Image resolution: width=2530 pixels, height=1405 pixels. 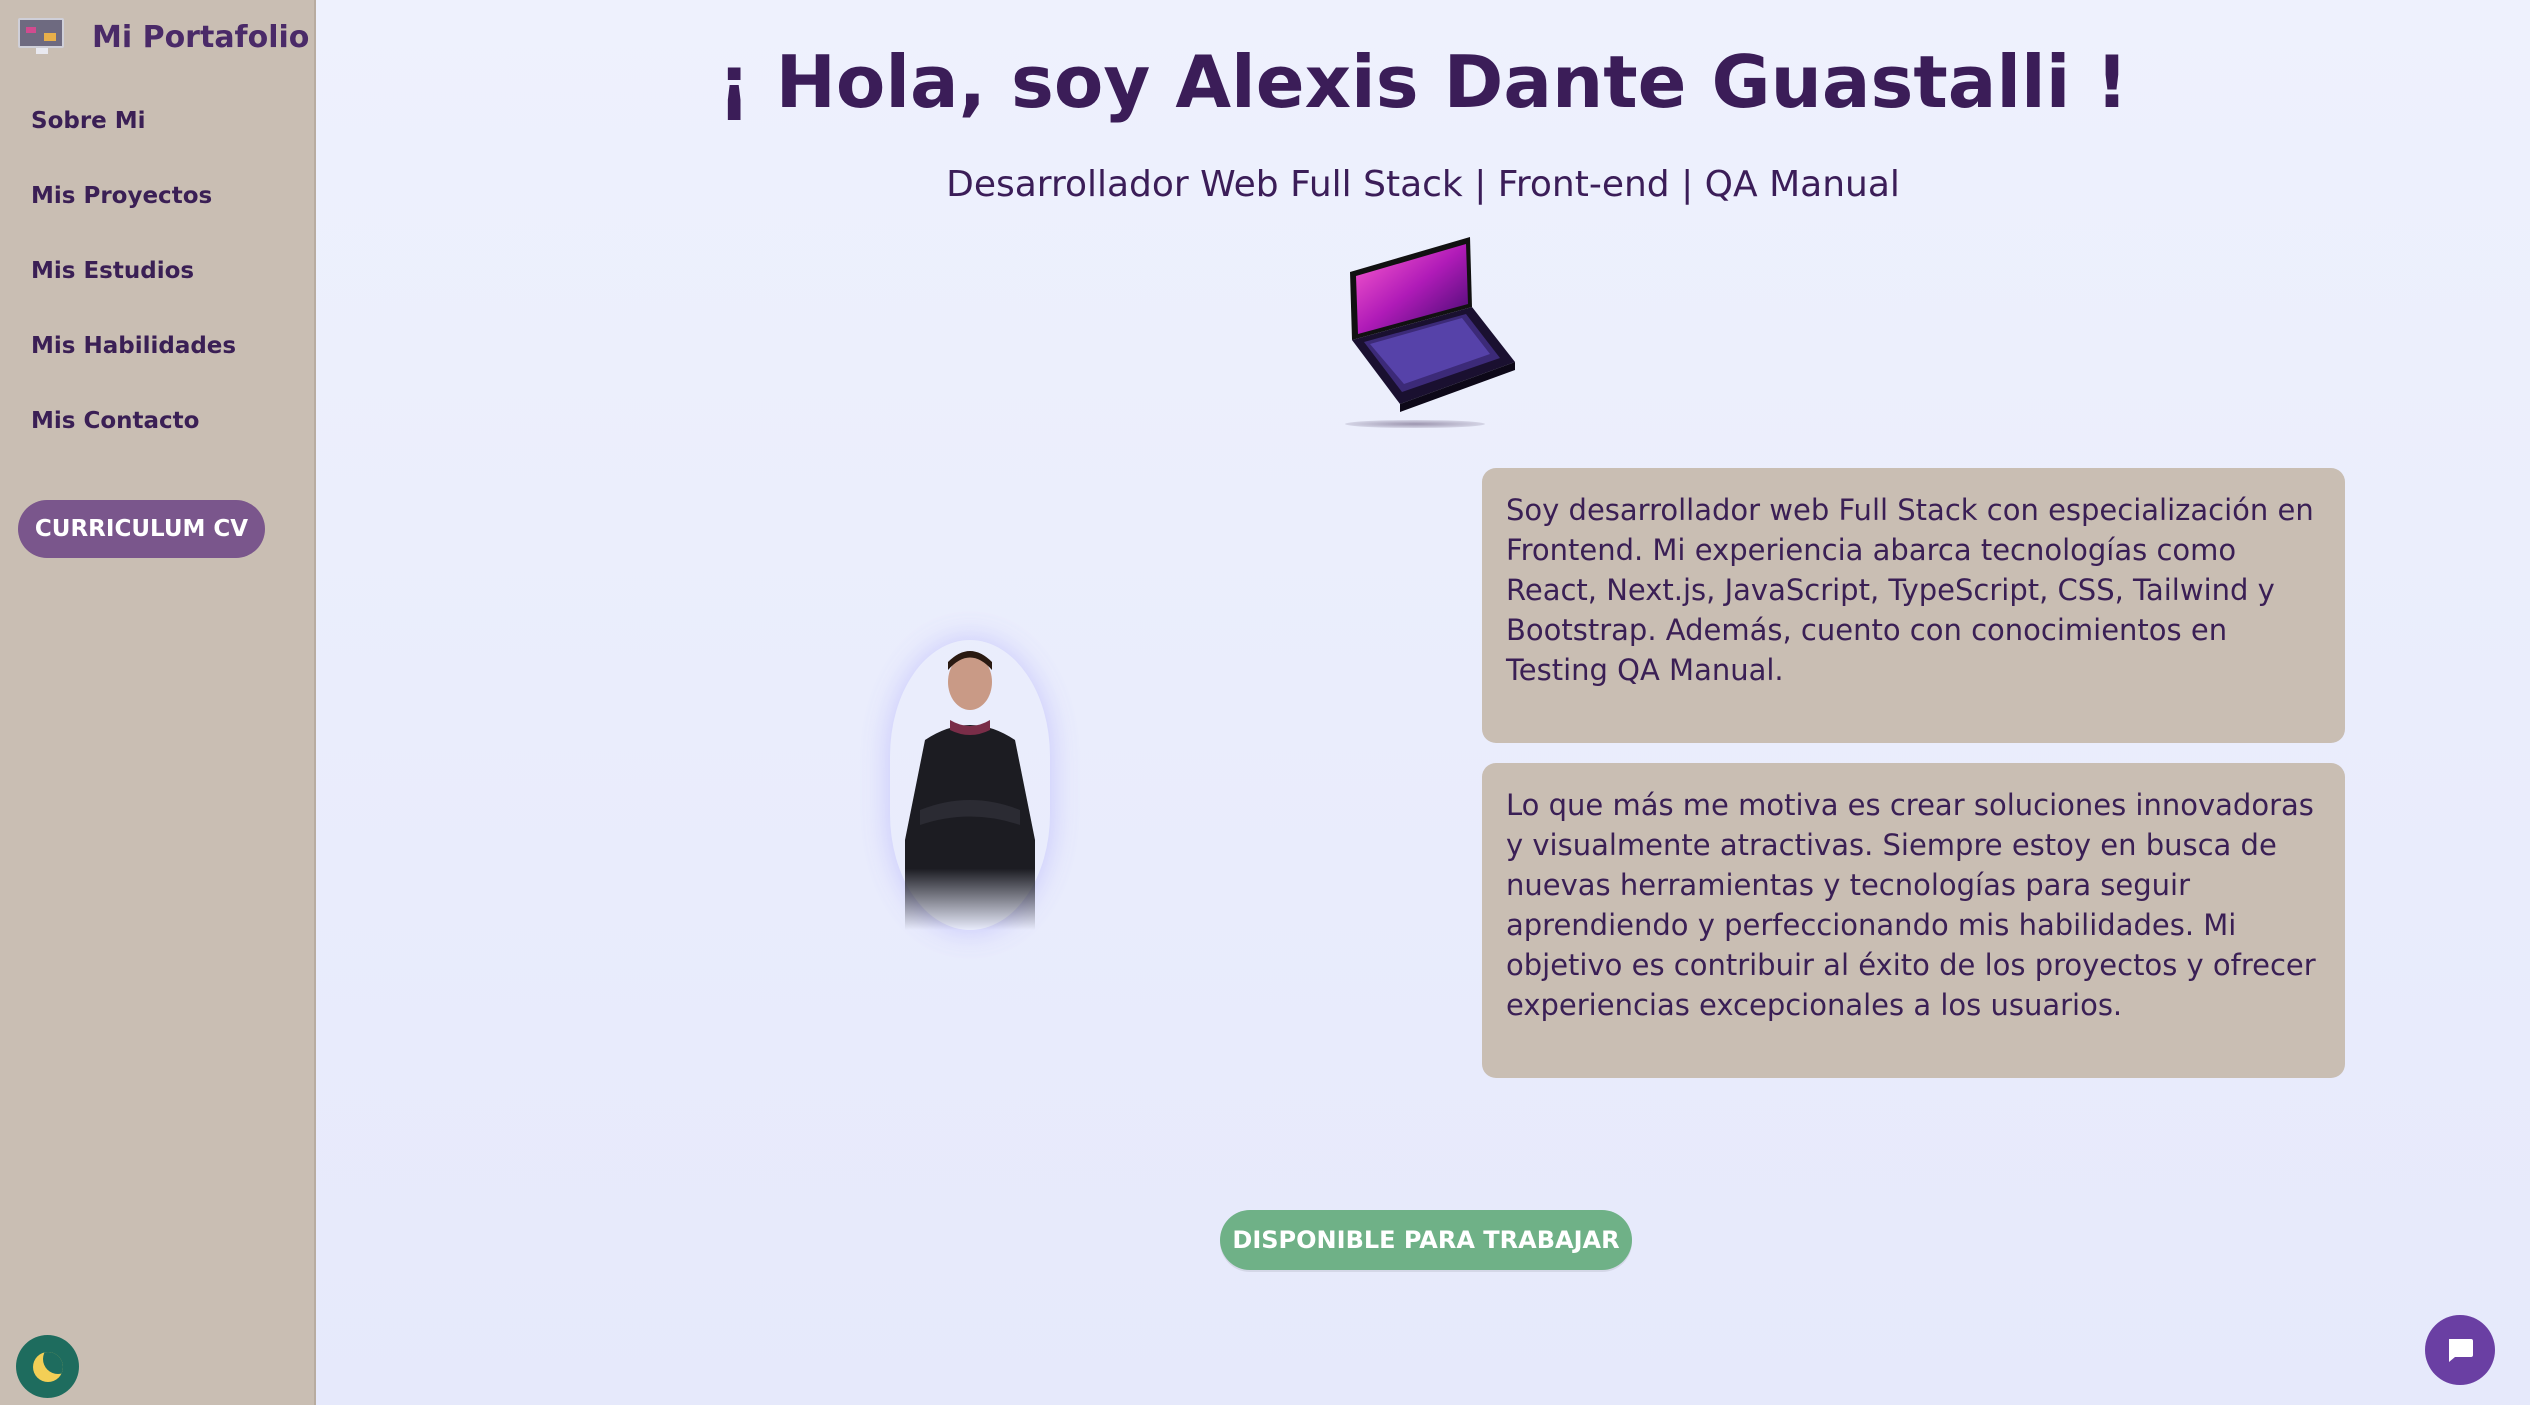 I want to click on page-title: ¡ Hola, soy Alexis Dante Guastalli !, so click(x=1423, y=82).